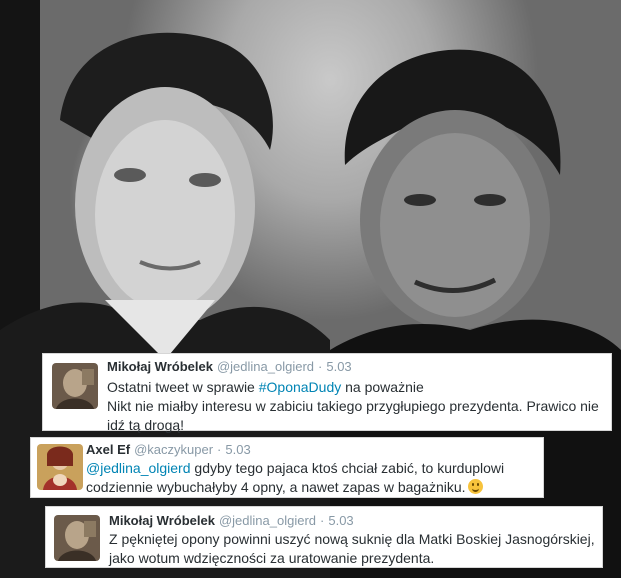 The image size is (621, 578). Describe the element at coordinates (475, 486) in the screenshot. I see `smiley-icon` at that location.